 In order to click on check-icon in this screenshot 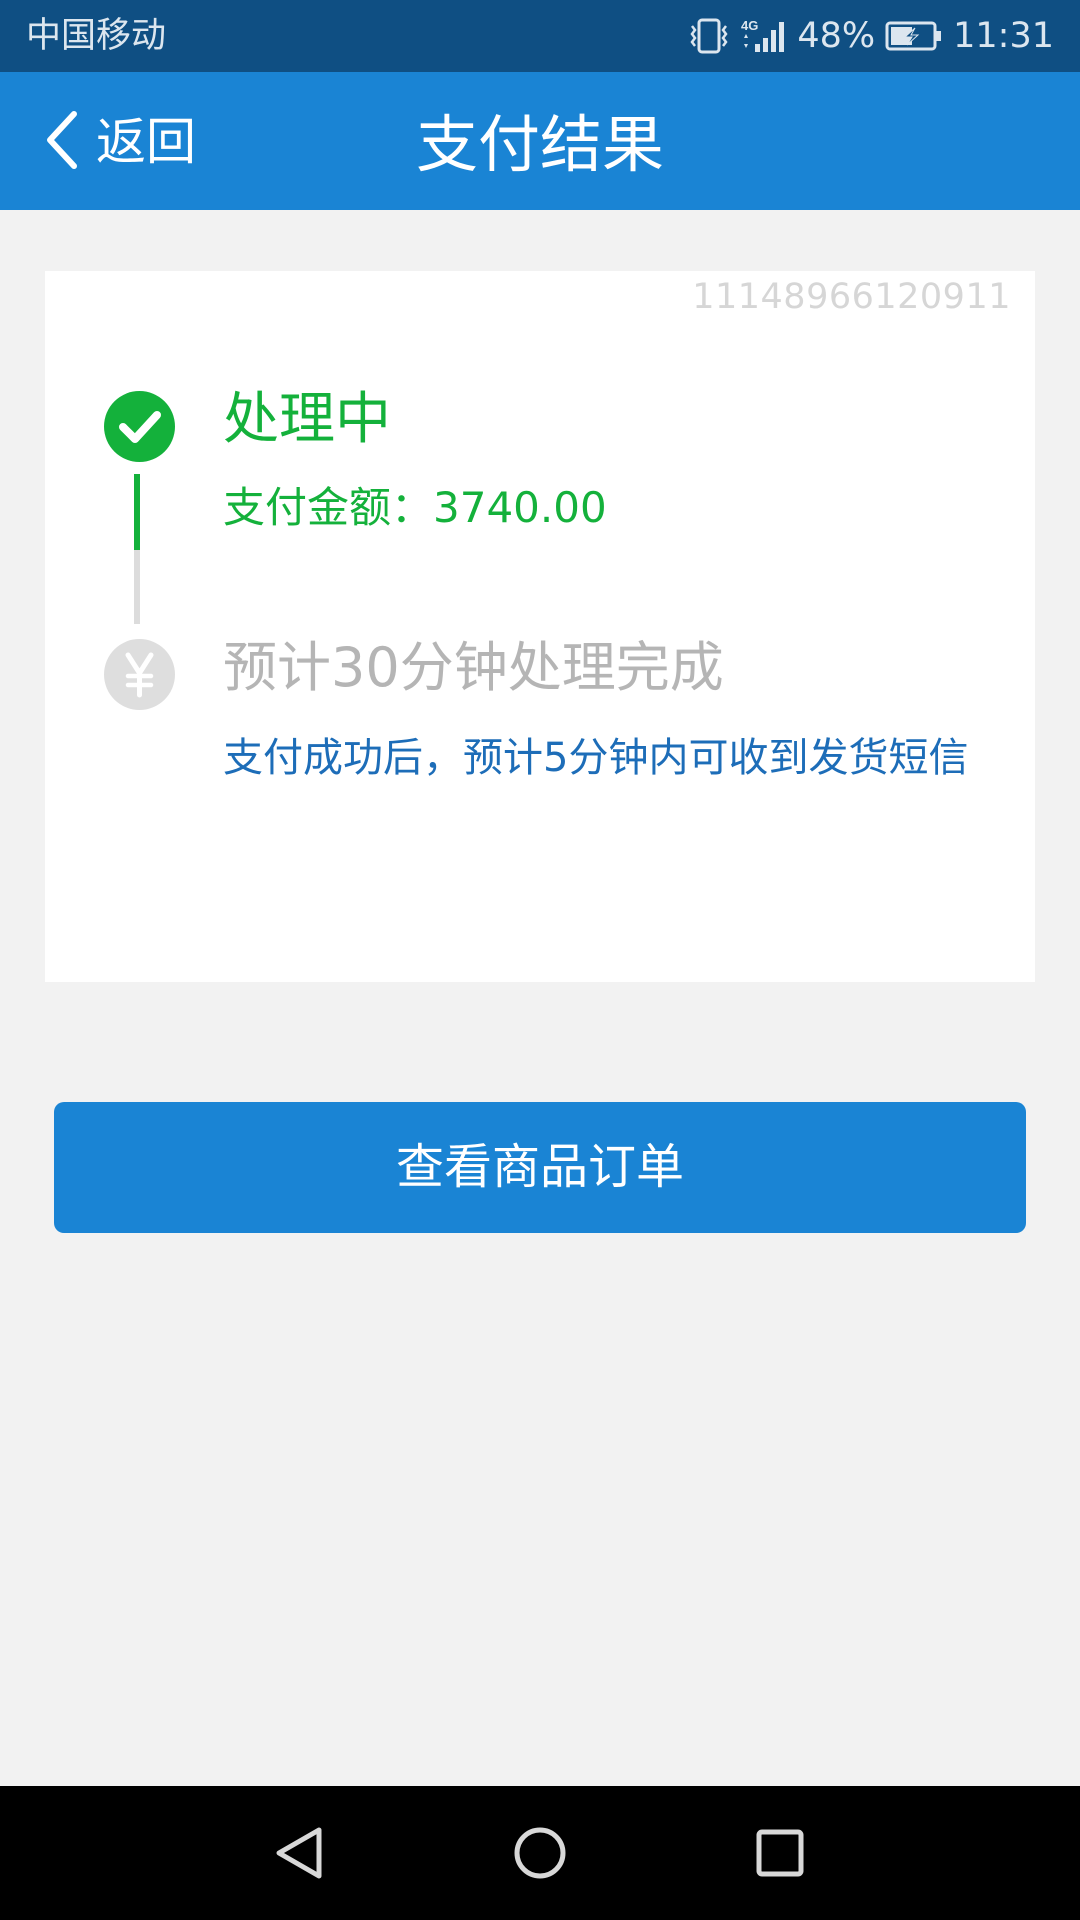, I will do `click(139, 426)`.